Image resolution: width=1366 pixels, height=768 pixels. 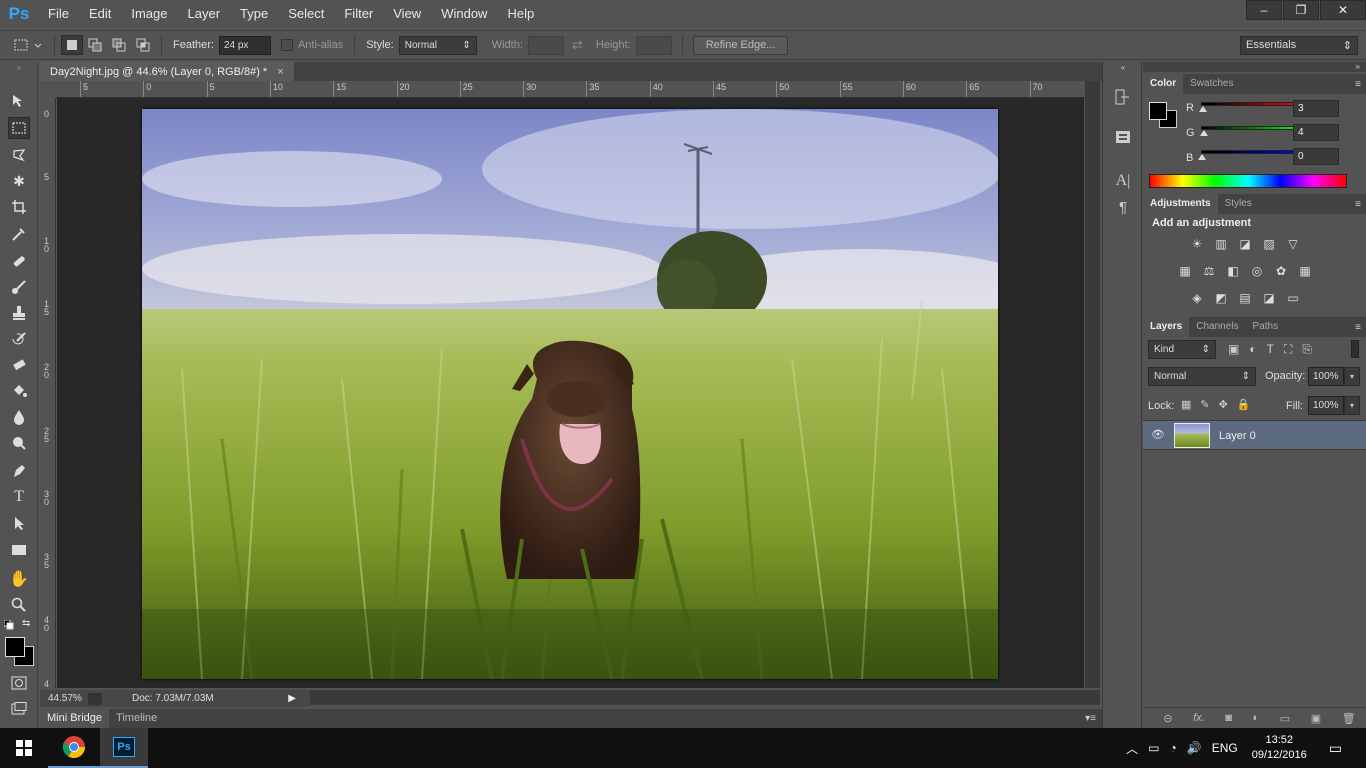 I want to click on panel-menu-icon: ▾≡, so click(x=1090, y=718).